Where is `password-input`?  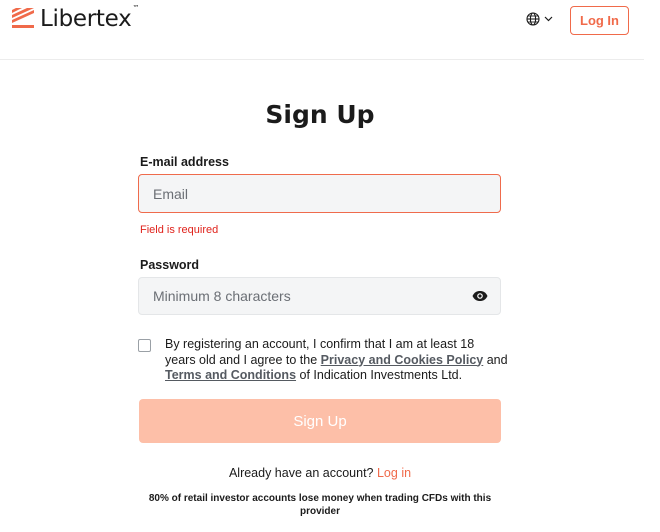
password-input is located at coordinates (319, 296).